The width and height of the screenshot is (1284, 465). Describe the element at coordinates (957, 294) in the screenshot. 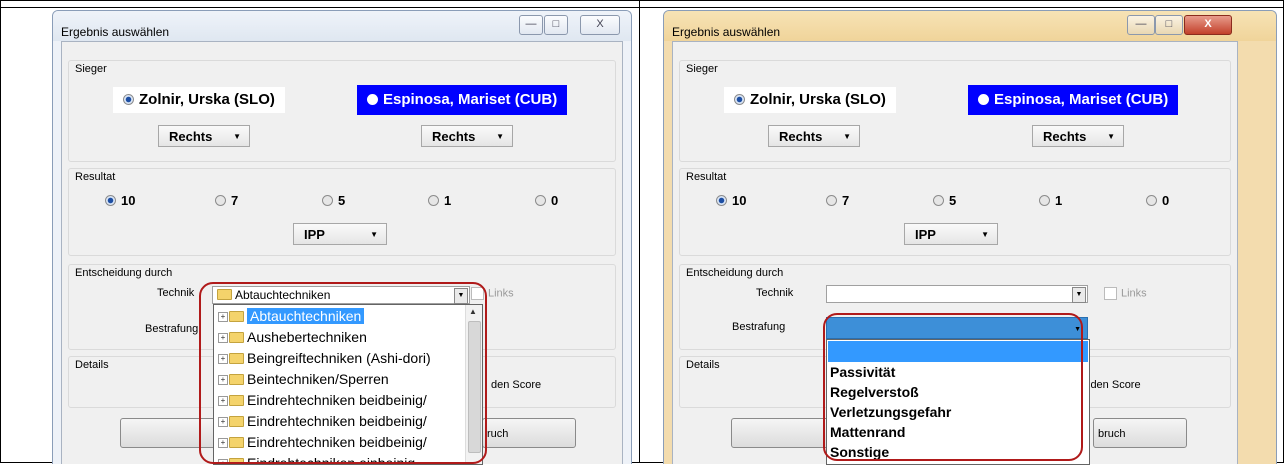

I see `technik-combo: ▼` at that location.